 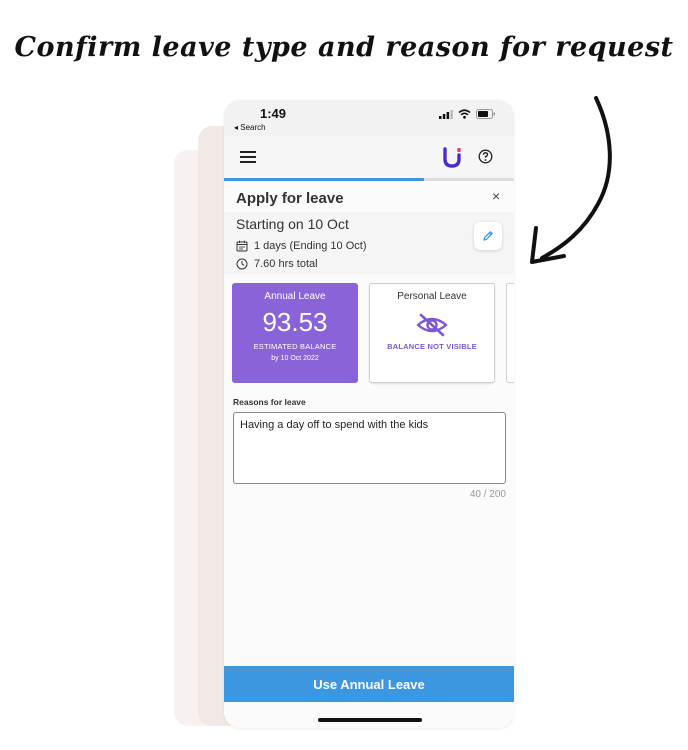 What do you see at coordinates (485, 114) in the screenshot?
I see `battery-icon` at bounding box center [485, 114].